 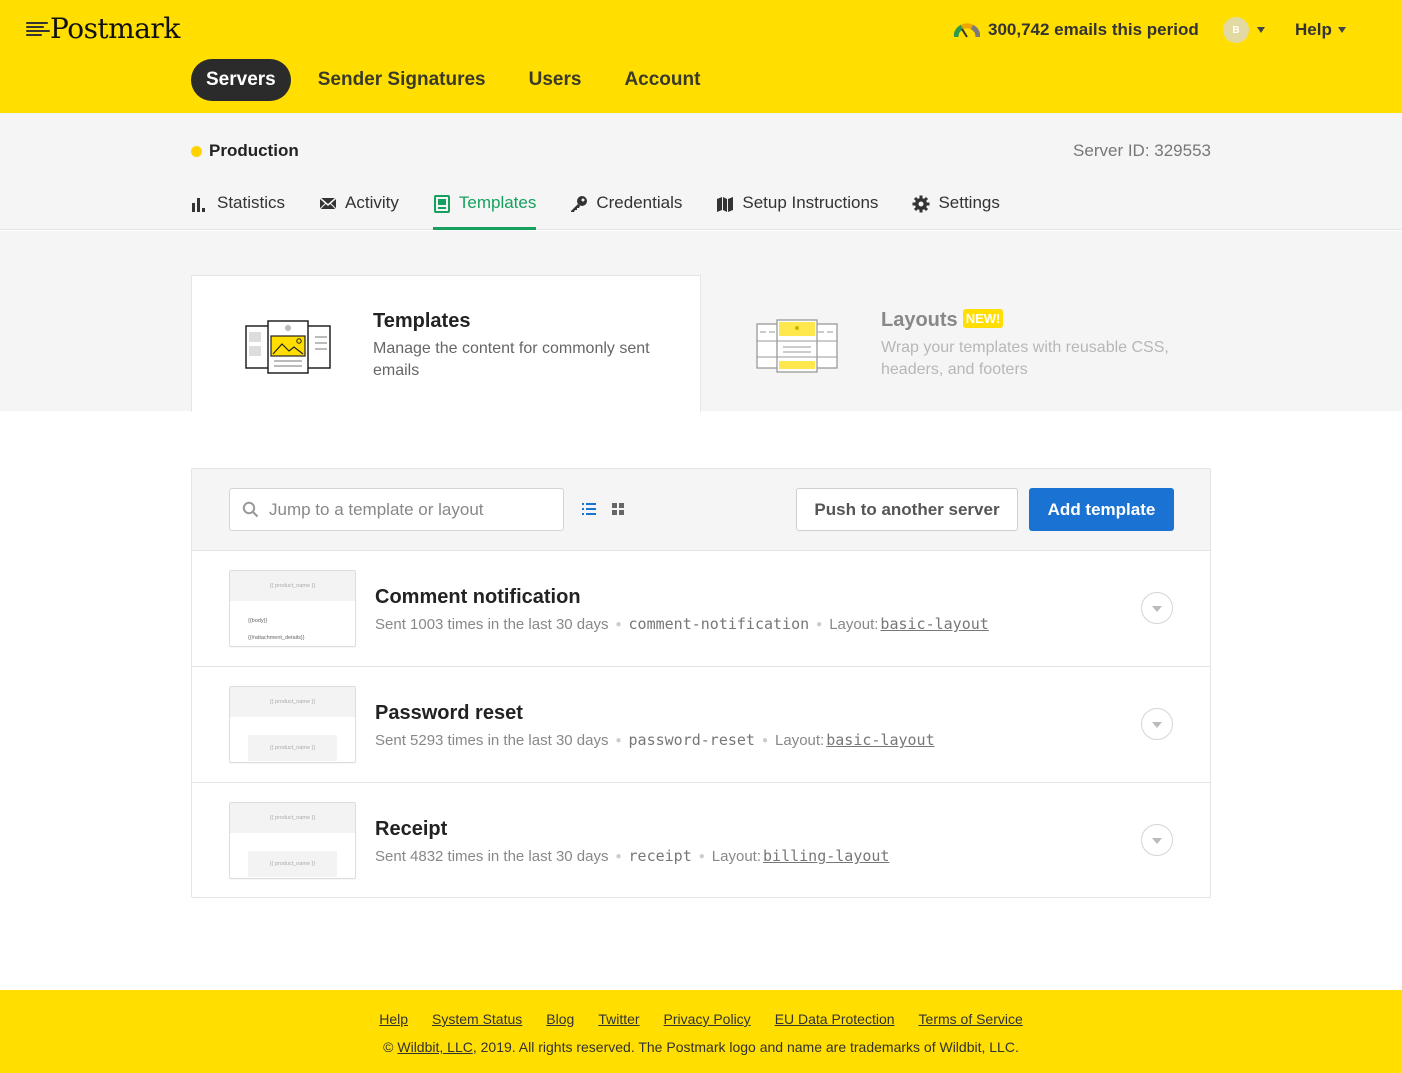 What do you see at coordinates (969, 202) in the screenshot?
I see `tab-label: Settings` at bounding box center [969, 202].